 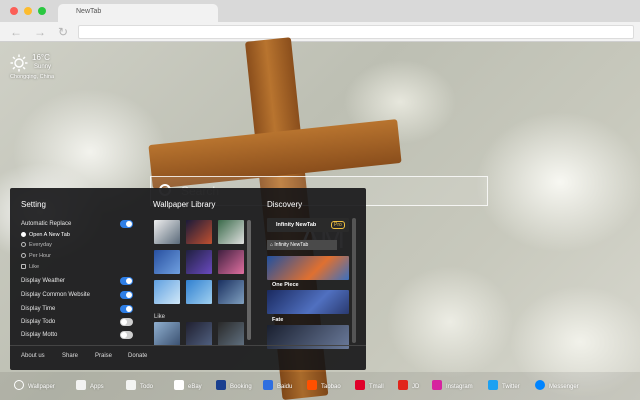 What do you see at coordinates (19, 385) in the screenshot?
I see `gear-icon` at bounding box center [19, 385].